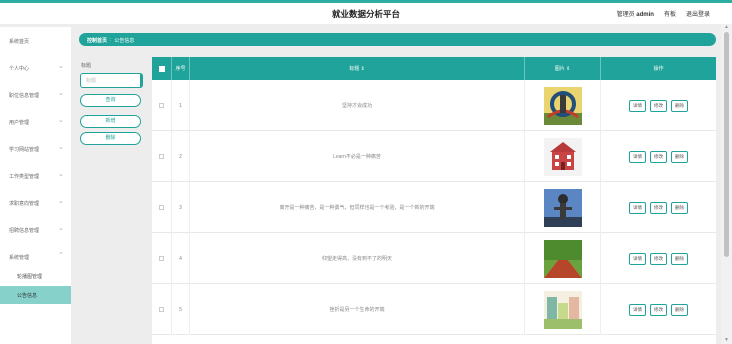 The image size is (732, 344). I want to click on page-scrollbar: ▲ ▼, so click(726, 184).